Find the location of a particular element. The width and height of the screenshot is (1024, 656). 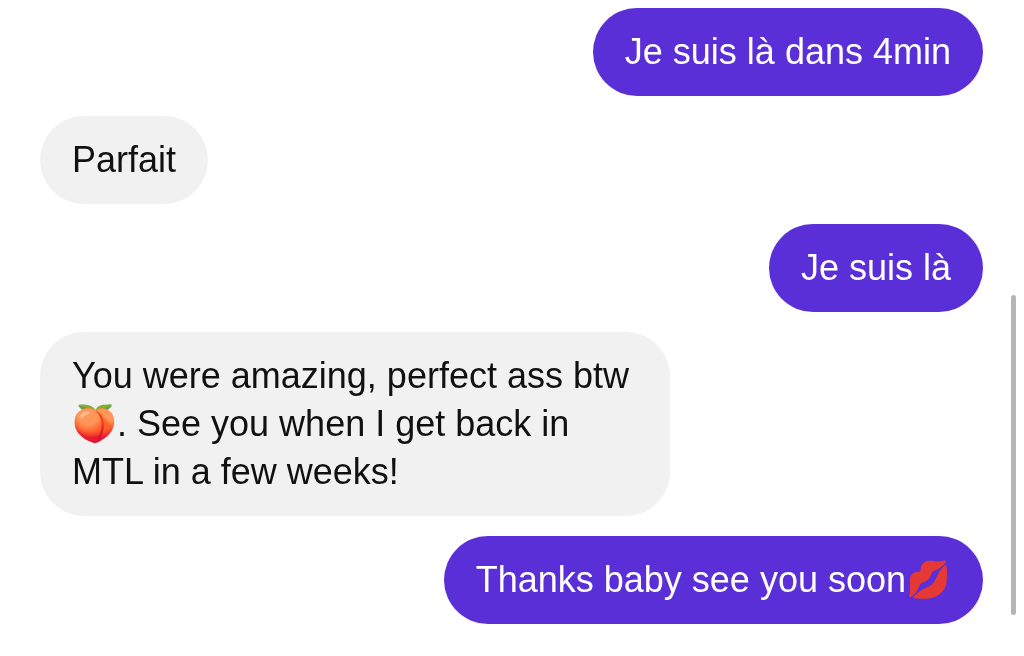

sent-message-bubble: Je suis là is located at coordinates (875, 268).